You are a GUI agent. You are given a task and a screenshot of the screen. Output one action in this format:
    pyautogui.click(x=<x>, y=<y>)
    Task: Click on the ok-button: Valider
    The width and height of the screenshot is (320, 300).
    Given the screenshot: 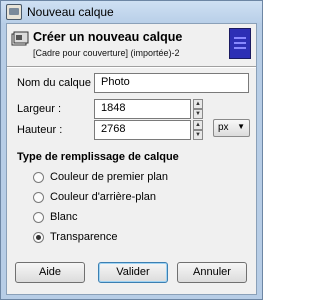 What is the action you would take?
    pyautogui.click(x=133, y=272)
    